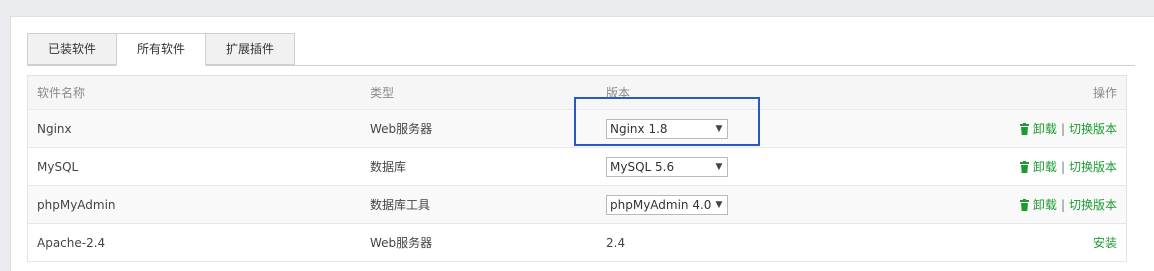 This screenshot has width=1154, height=271. I want to click on version-select-value: phpMyAdmin 4.0, so click(661, 204).